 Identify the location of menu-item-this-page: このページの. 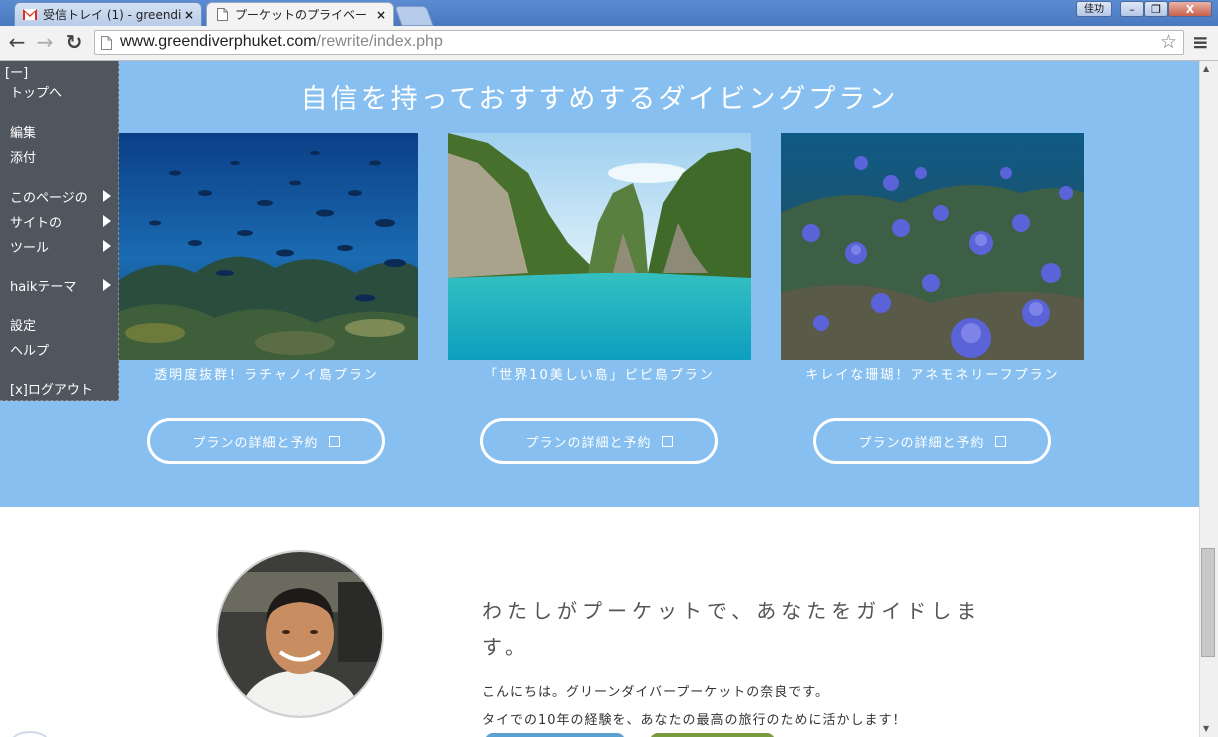
(49, 196).